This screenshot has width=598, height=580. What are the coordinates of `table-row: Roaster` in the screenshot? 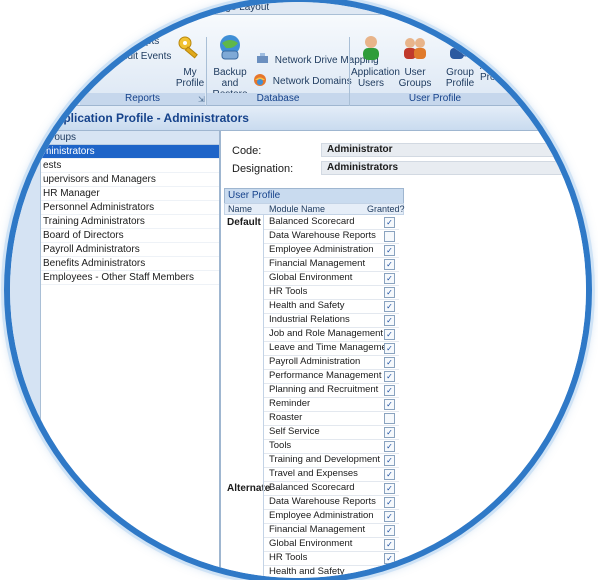 It's located at (314, 418).